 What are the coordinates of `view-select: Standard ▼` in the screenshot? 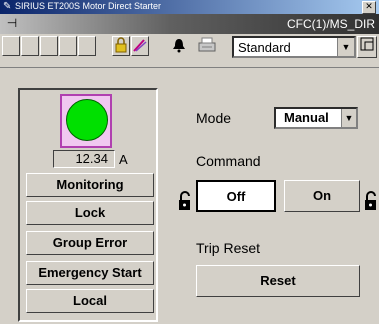 It's located at (294, 47).